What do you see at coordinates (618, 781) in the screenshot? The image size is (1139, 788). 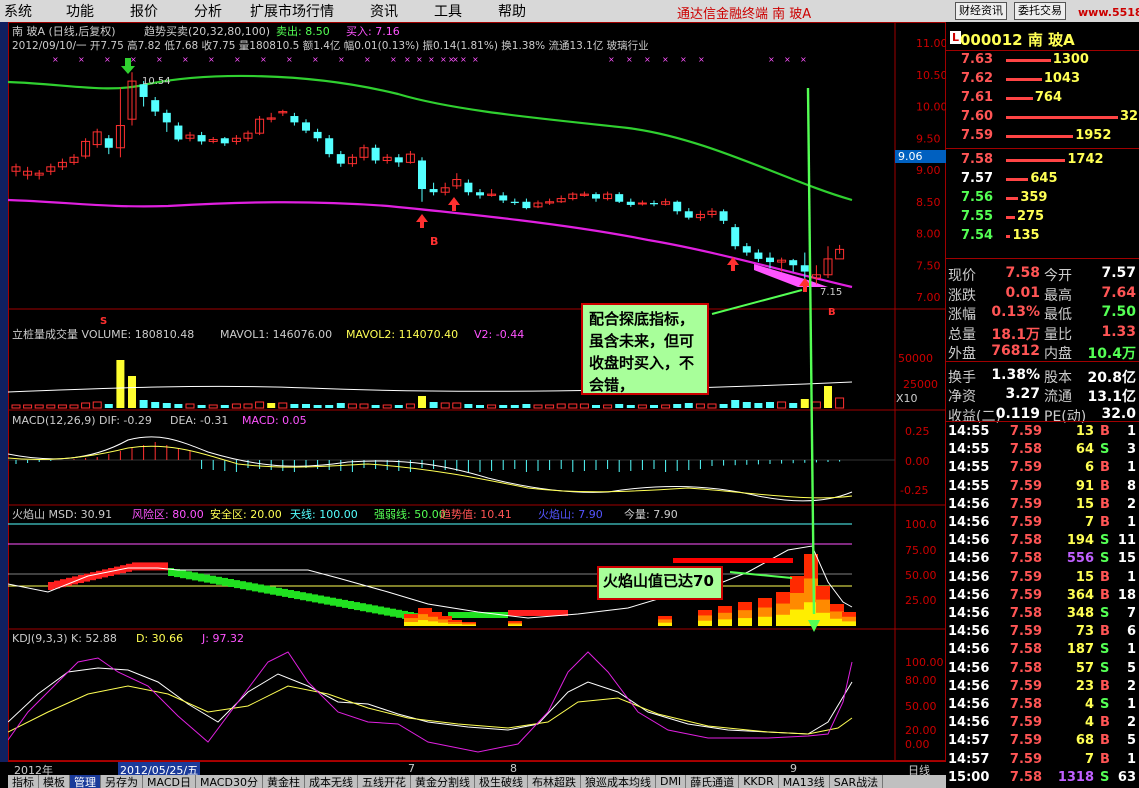 I see `indicator-tab: 狼巡成本均线` at bounding box center [618, 781].